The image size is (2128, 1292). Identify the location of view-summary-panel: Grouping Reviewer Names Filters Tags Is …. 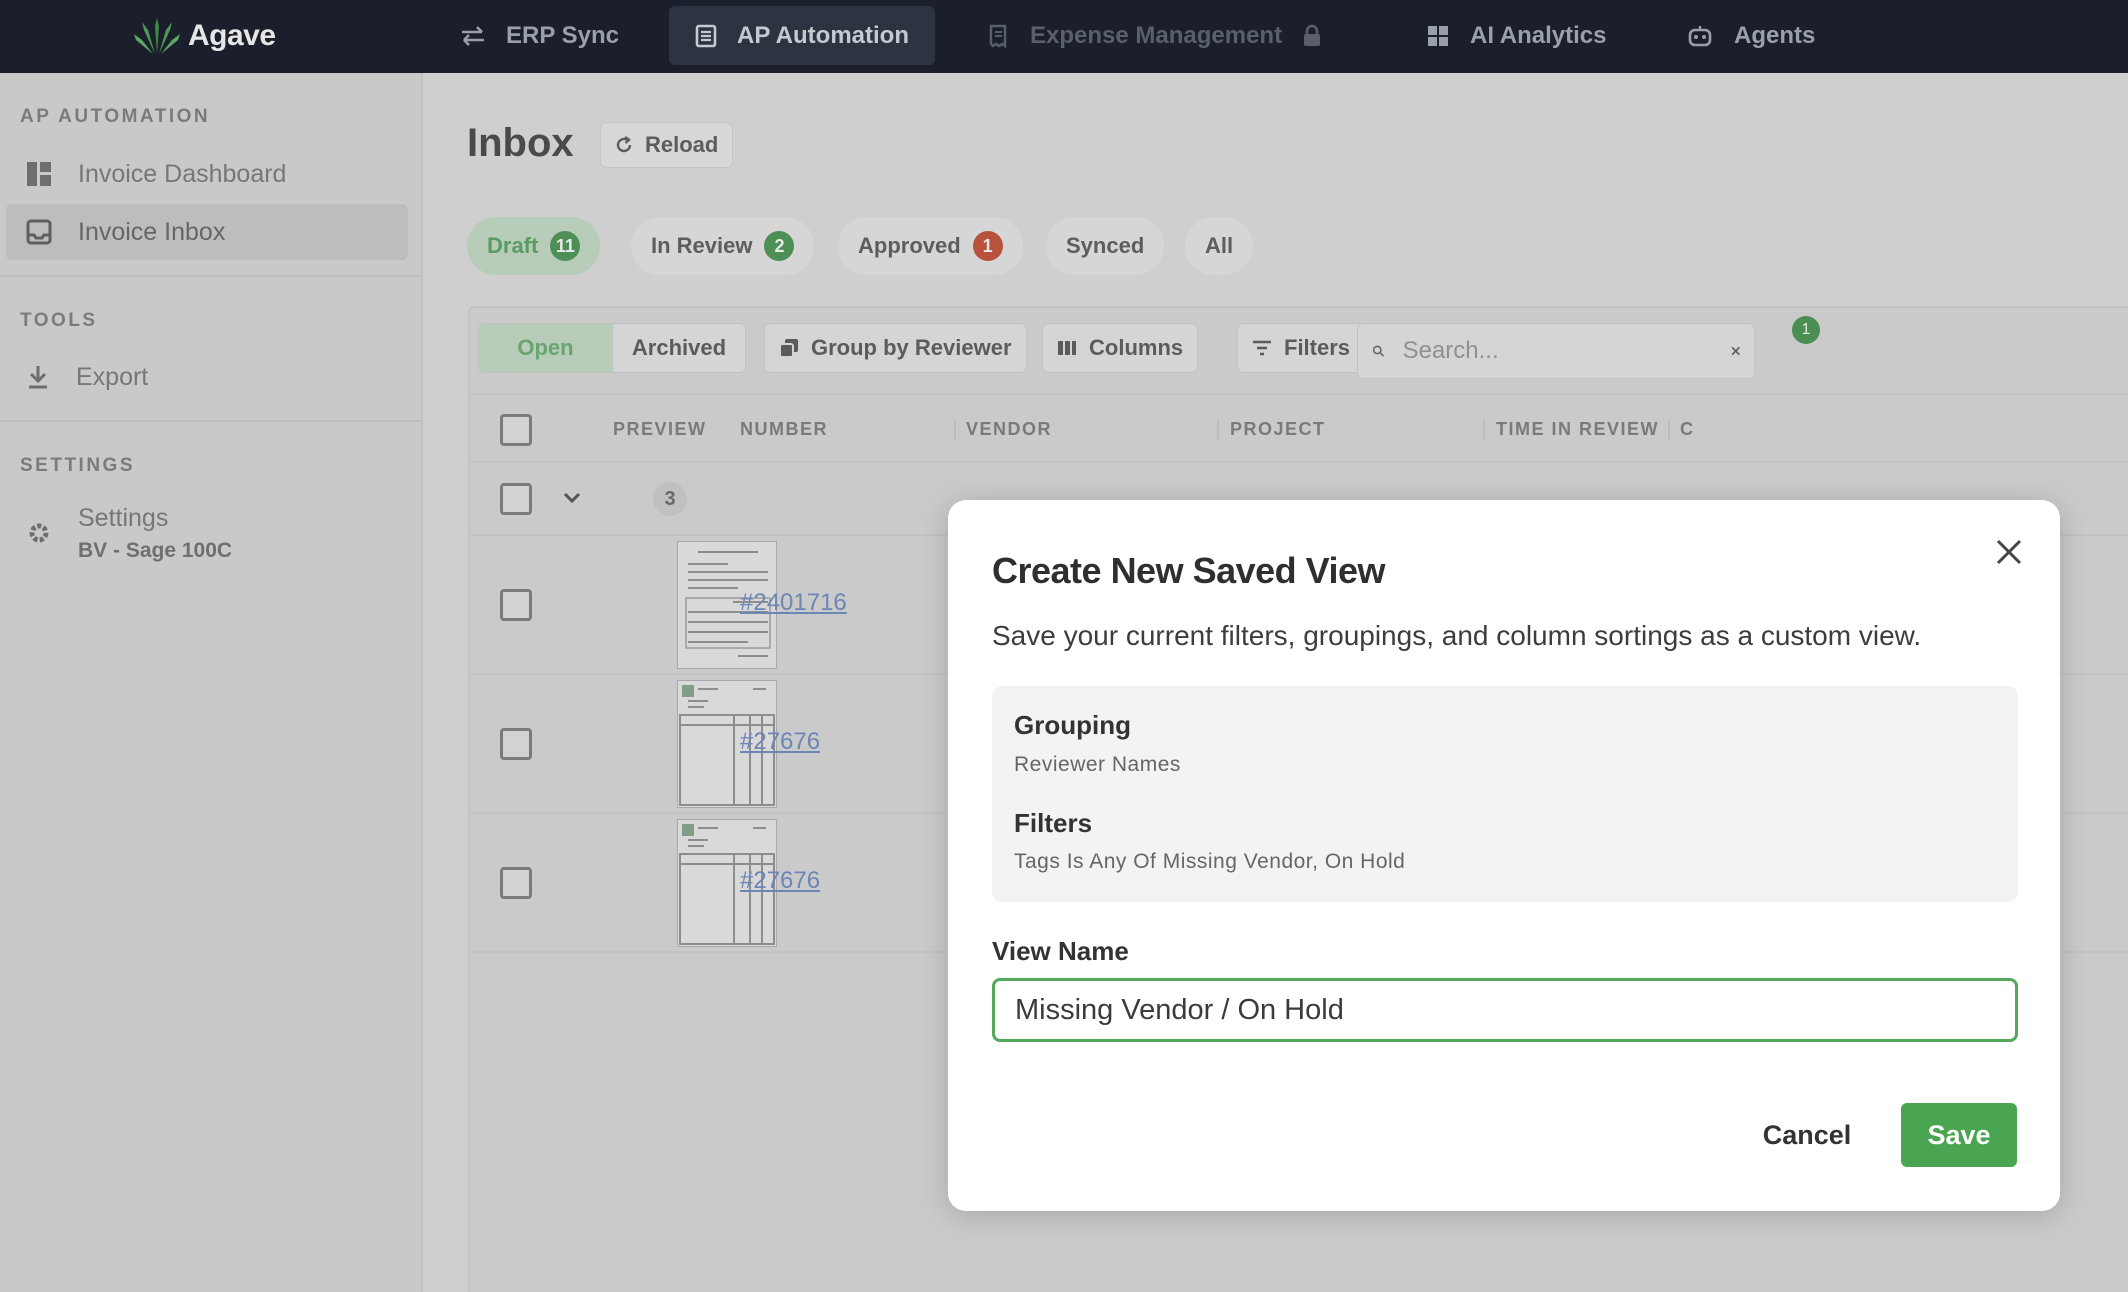
(1505, 794).